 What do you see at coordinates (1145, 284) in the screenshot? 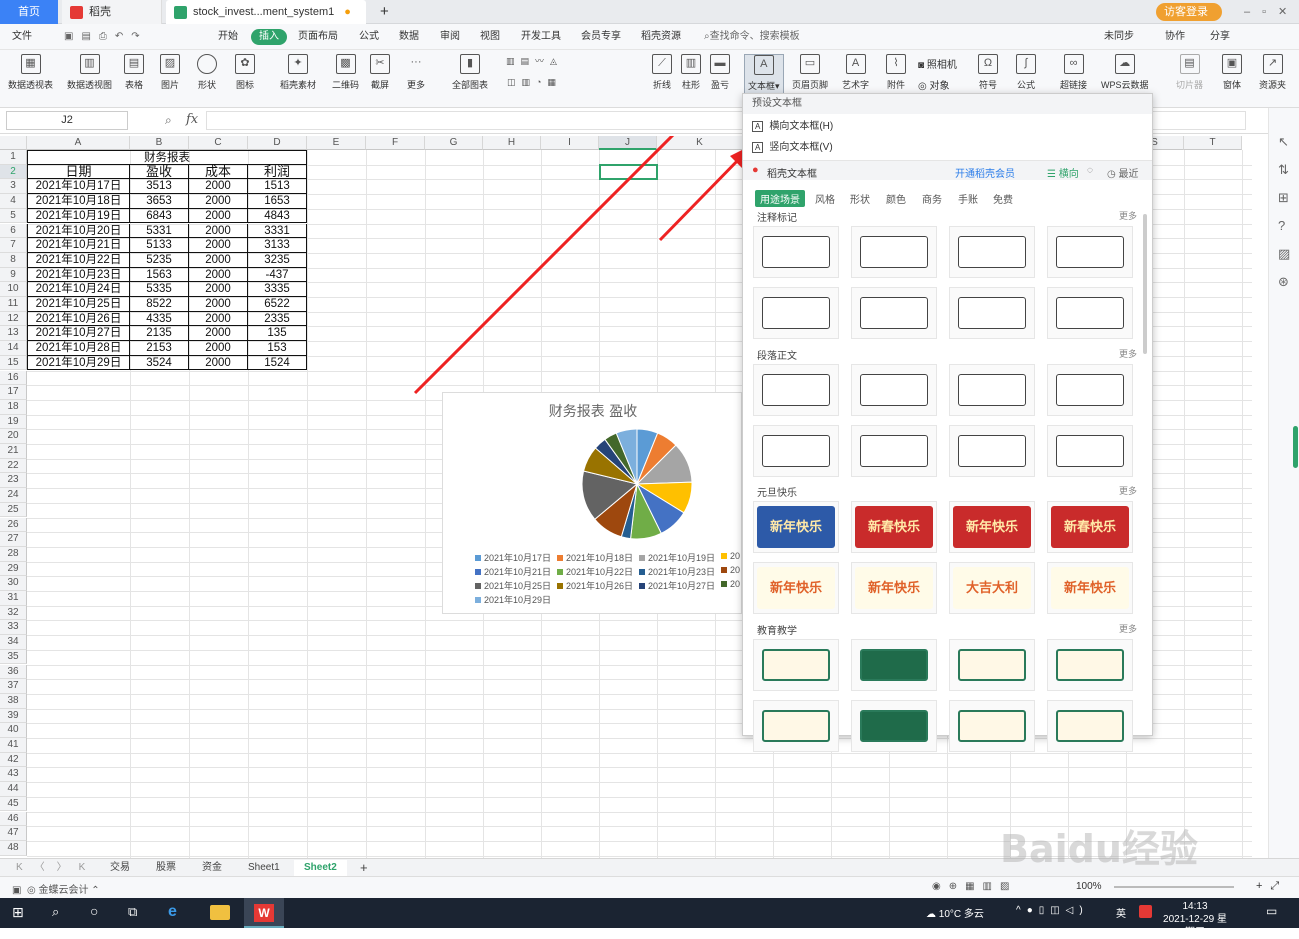
I see `panel-scrollbar` at bounding box center [1145, 284].